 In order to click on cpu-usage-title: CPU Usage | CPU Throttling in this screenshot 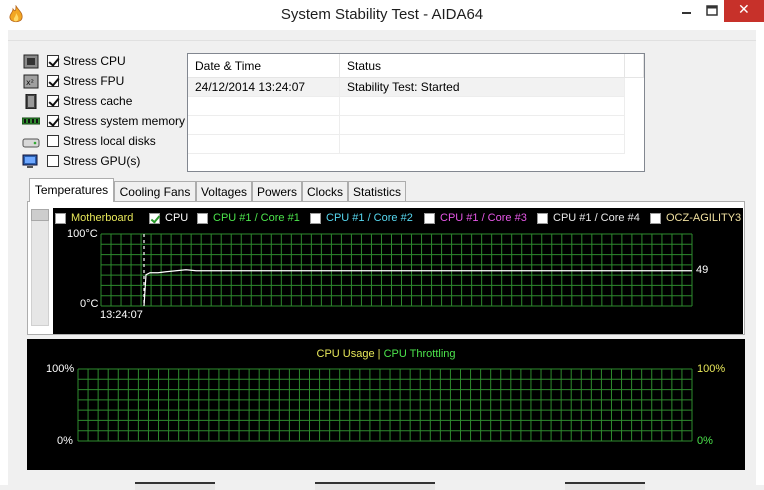, I will do `click(386, 354)`.